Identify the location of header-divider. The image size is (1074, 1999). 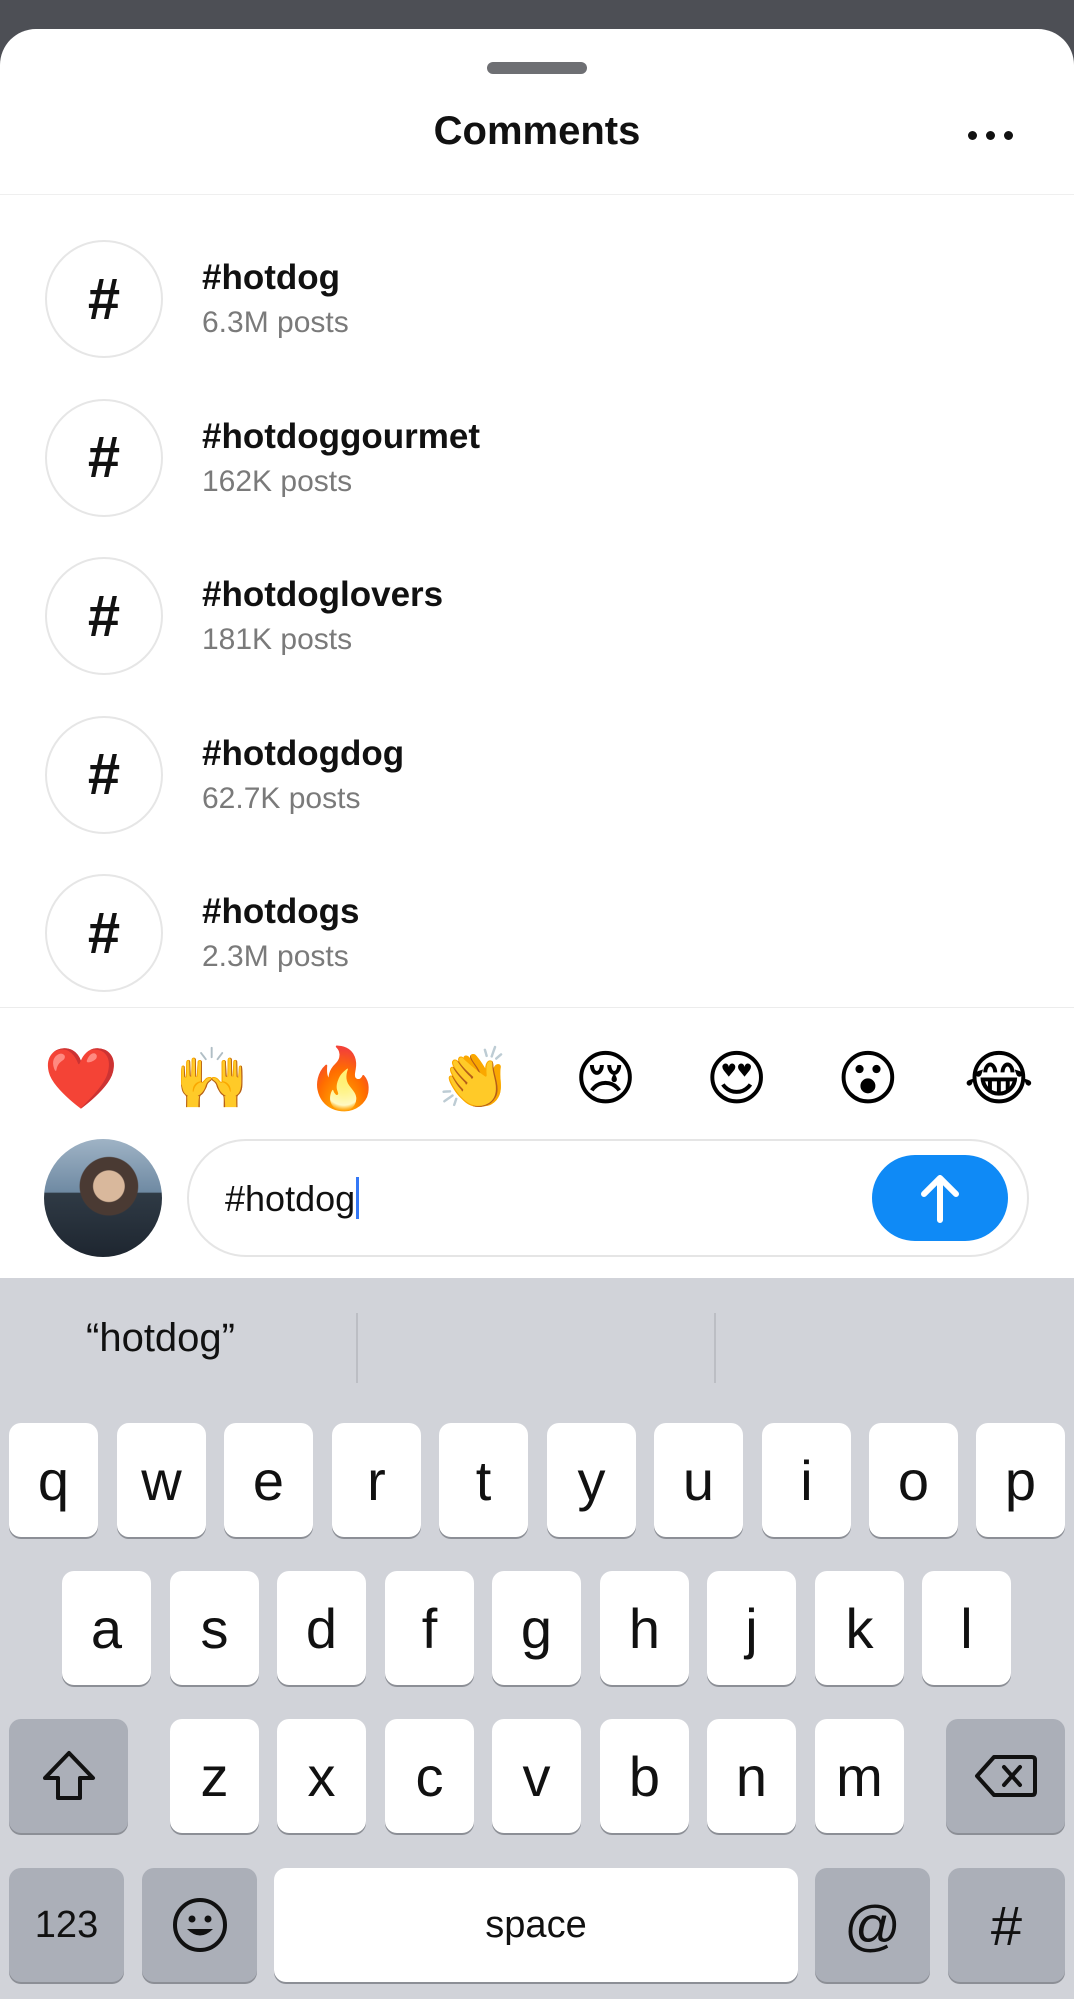
(537, 194).